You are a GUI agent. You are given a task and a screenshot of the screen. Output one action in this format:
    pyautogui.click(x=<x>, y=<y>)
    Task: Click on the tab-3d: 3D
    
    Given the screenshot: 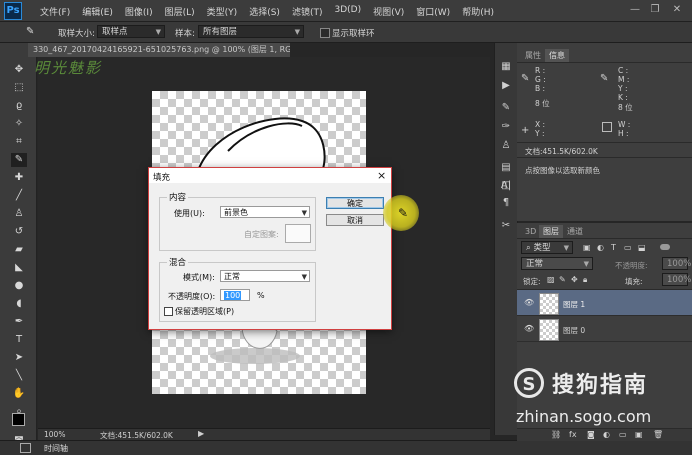 What is the action you would take?
    pyautogui.click(x=530, y=231)
    